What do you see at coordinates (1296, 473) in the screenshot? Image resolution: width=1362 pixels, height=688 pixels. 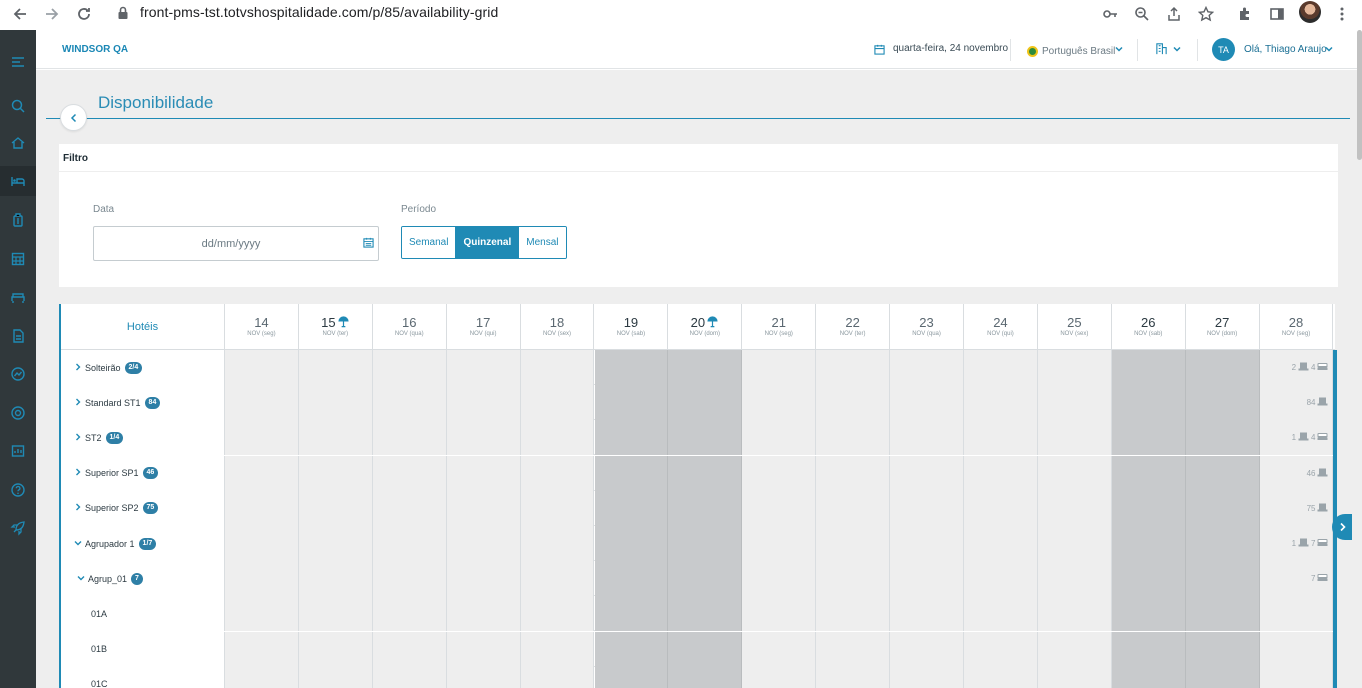 I see `availability-cell: 46` at bounding box center [1296, 473].